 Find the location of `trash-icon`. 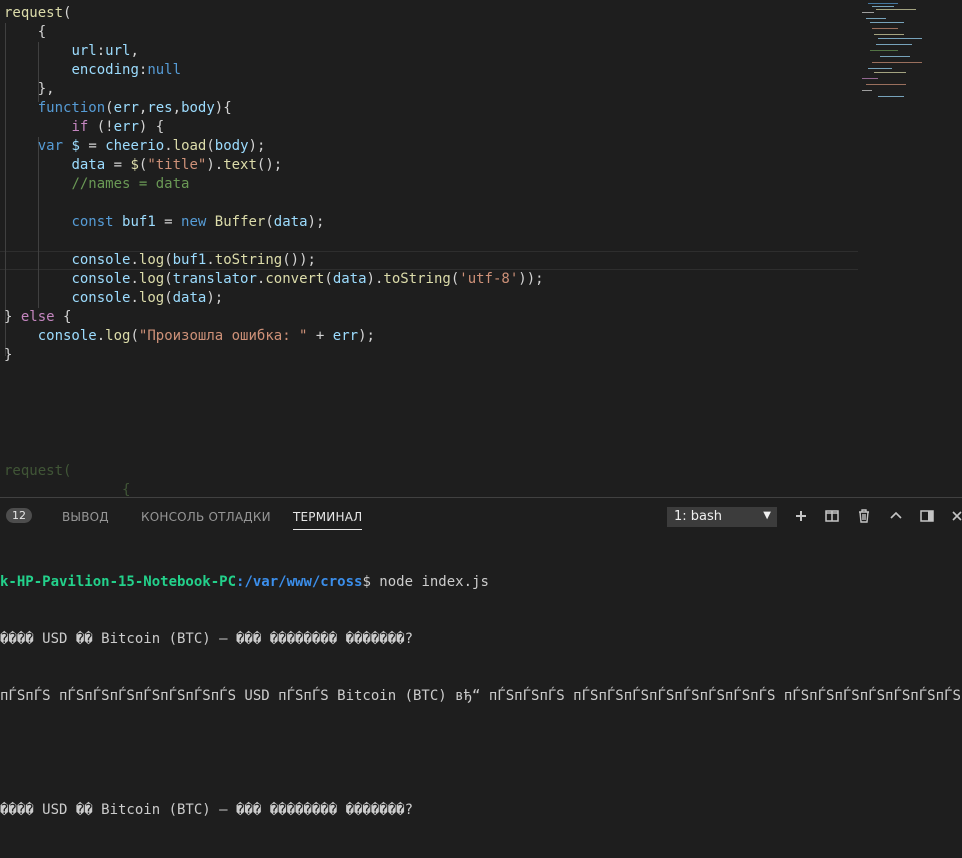

trash-icon is located at coordinates (864, 516).